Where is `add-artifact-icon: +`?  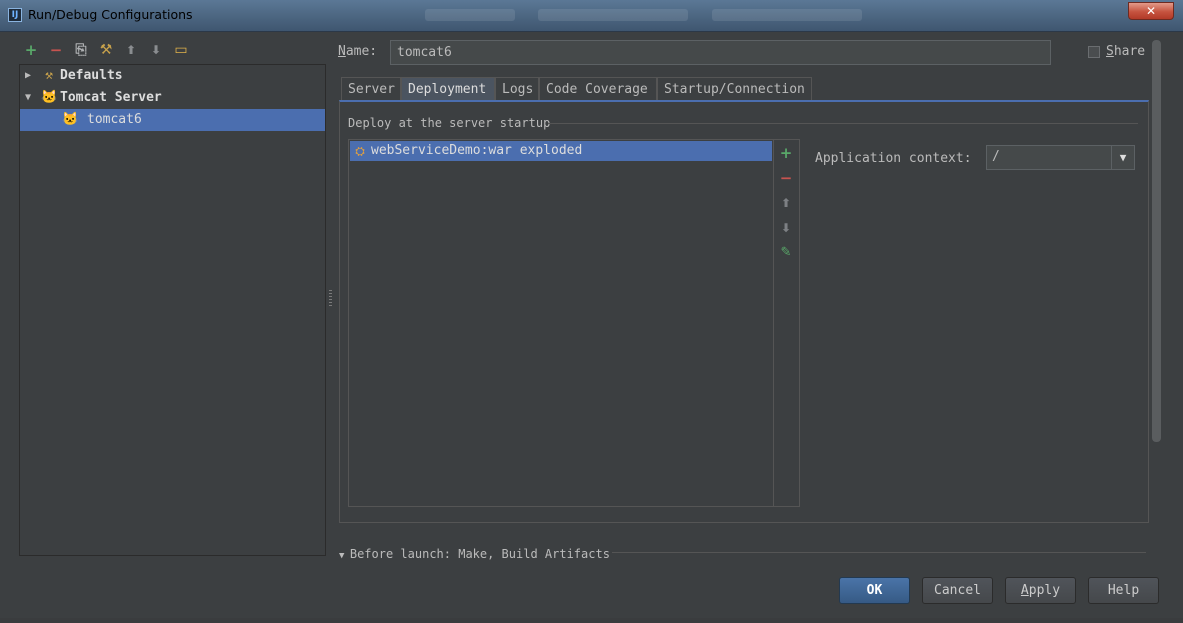
add-artifact-icon: + is located at coordinates (786, 153).